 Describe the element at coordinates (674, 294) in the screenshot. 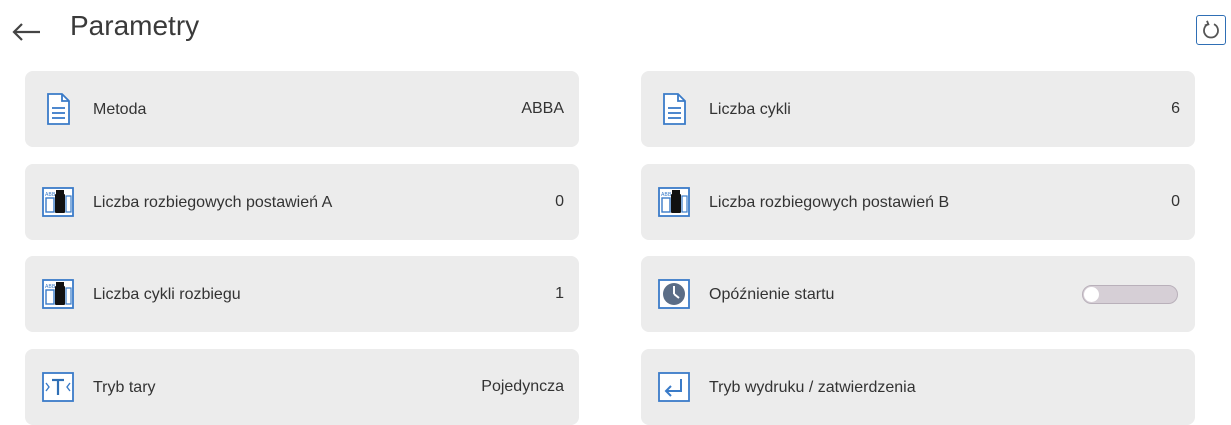

I see `clock-icon` at that location.